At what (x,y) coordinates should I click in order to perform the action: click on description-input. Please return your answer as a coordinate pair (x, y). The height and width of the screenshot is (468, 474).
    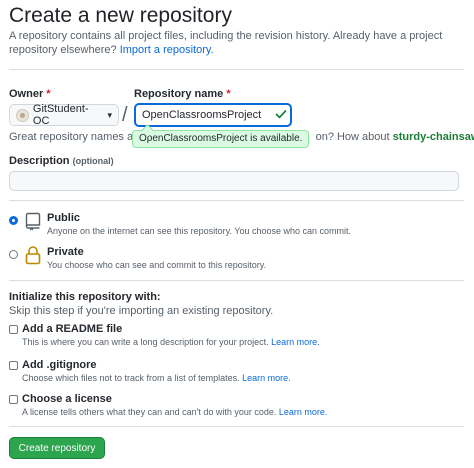
    Looking at the image, I should click on (234, 181).